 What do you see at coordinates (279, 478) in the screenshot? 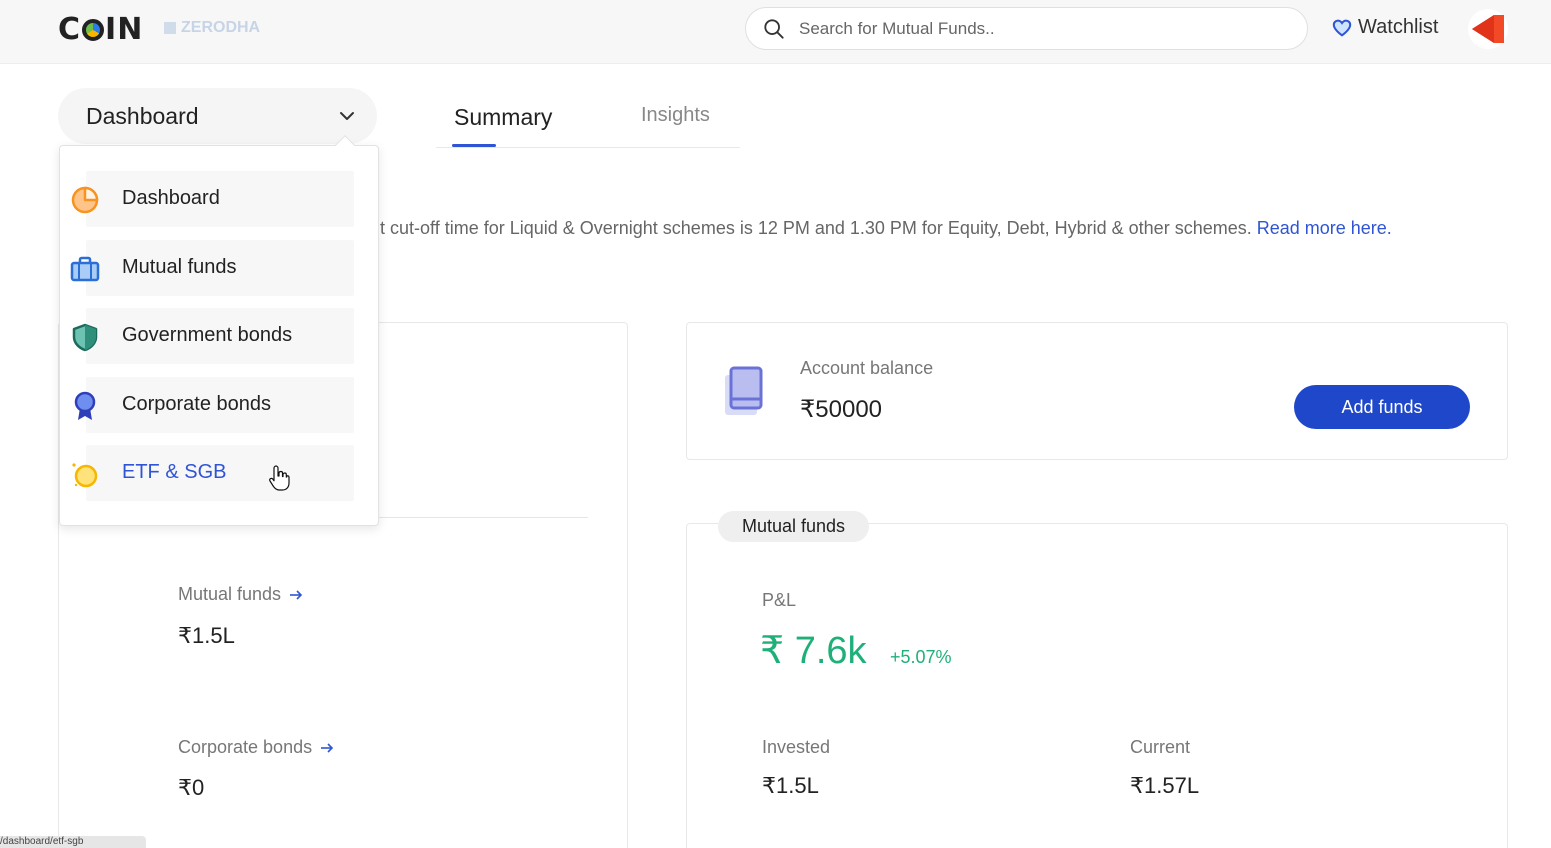
I see `hand-cursor-icon` at bounding box center [279, 478].